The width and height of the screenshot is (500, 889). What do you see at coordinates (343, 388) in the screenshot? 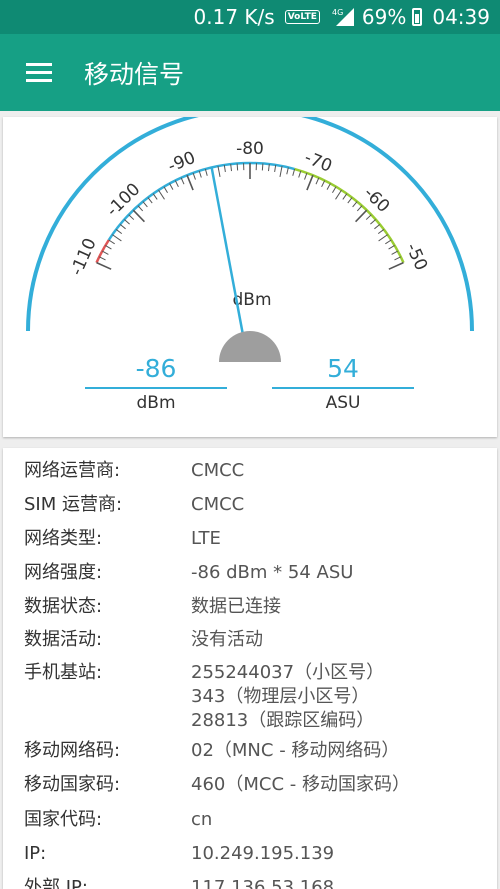
I see `asu-underline` at bounding box center [343, 388].